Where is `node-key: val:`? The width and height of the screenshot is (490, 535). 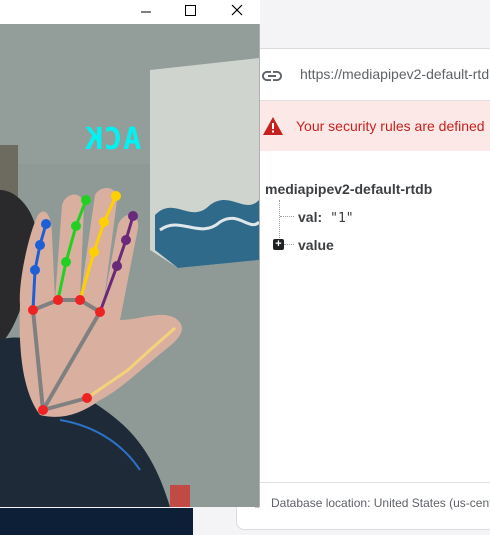 node-key: val: is located at coordinates (310, 217).